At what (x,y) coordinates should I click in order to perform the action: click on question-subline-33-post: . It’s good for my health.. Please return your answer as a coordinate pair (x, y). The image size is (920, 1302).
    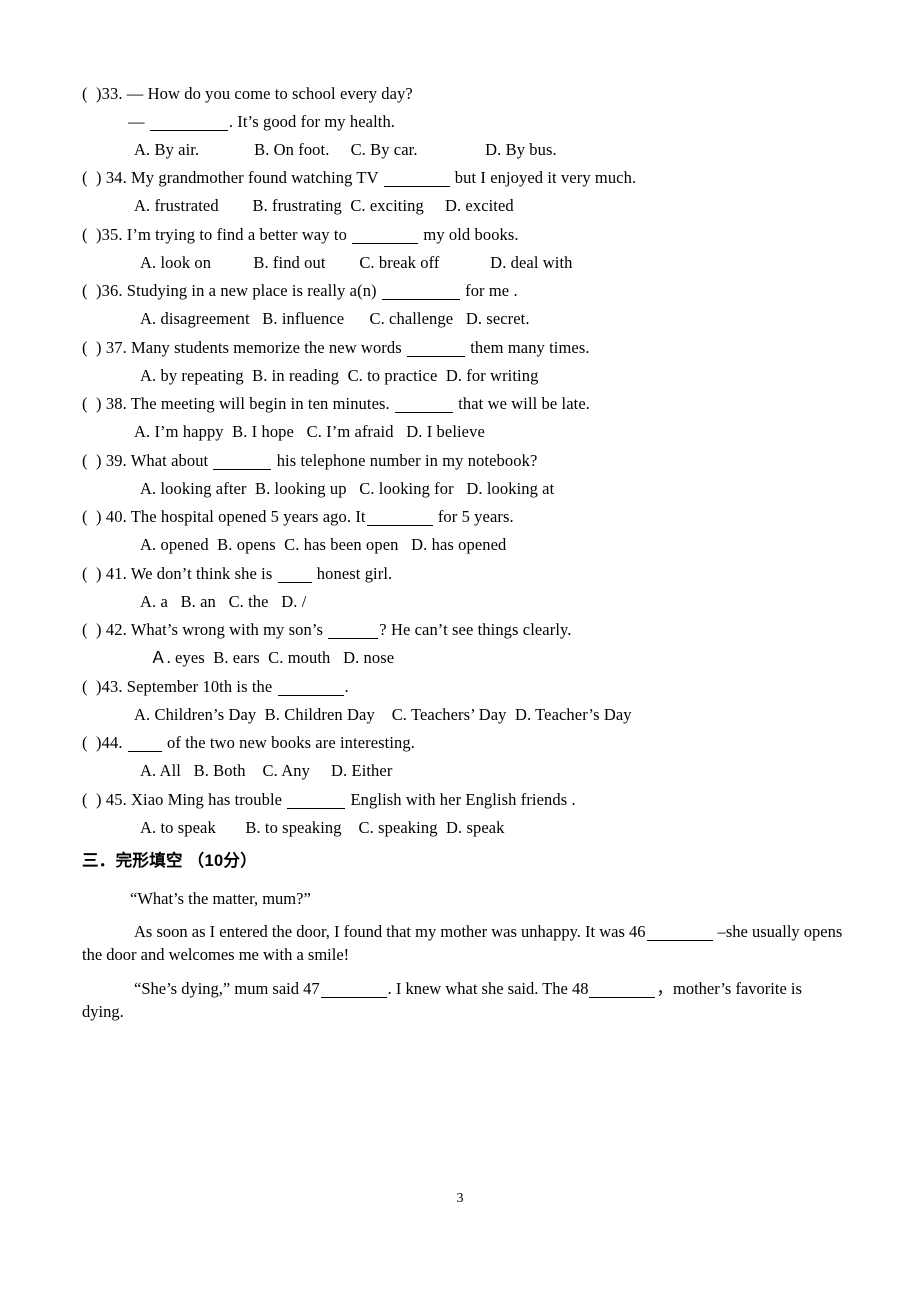
    Looking at the image, I should click on (312, 121).